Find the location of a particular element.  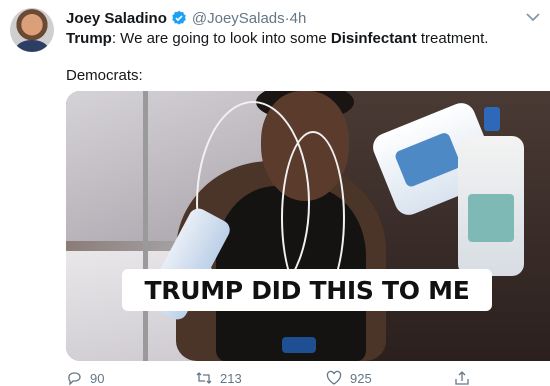

tweet-header: Joey Saladino @JoeySalads · 4h is located at coordinates (186, 18).